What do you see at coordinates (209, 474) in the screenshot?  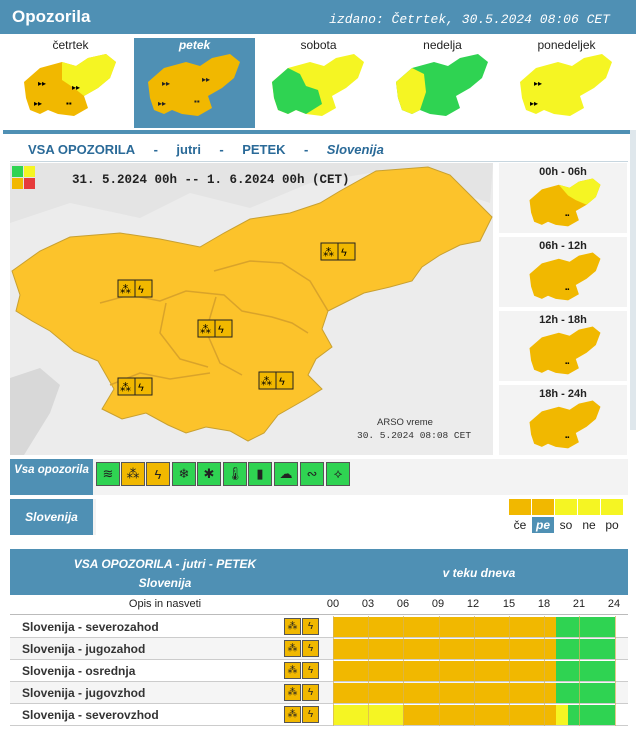 I see `storm-icon: ✱` at bounding box center [209, 474].